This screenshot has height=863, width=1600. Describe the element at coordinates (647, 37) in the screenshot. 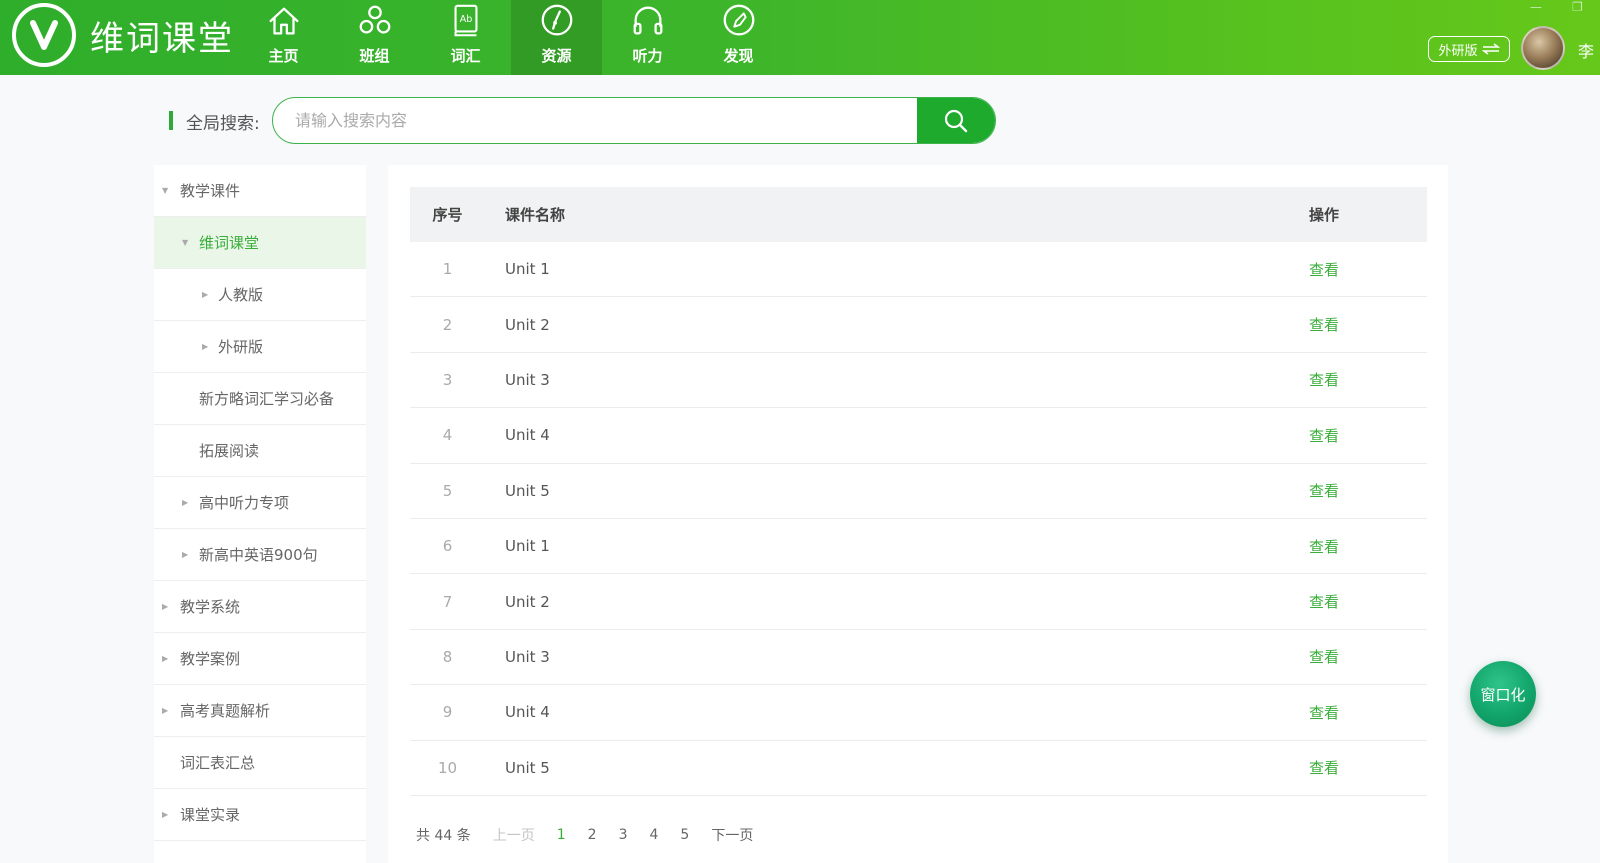

I see `nav-item-listening: 听力` at that location.